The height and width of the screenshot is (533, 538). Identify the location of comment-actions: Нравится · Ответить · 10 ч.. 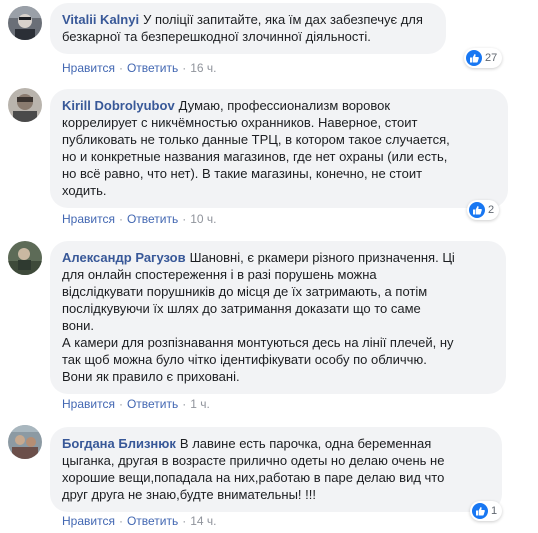
(139, 219).